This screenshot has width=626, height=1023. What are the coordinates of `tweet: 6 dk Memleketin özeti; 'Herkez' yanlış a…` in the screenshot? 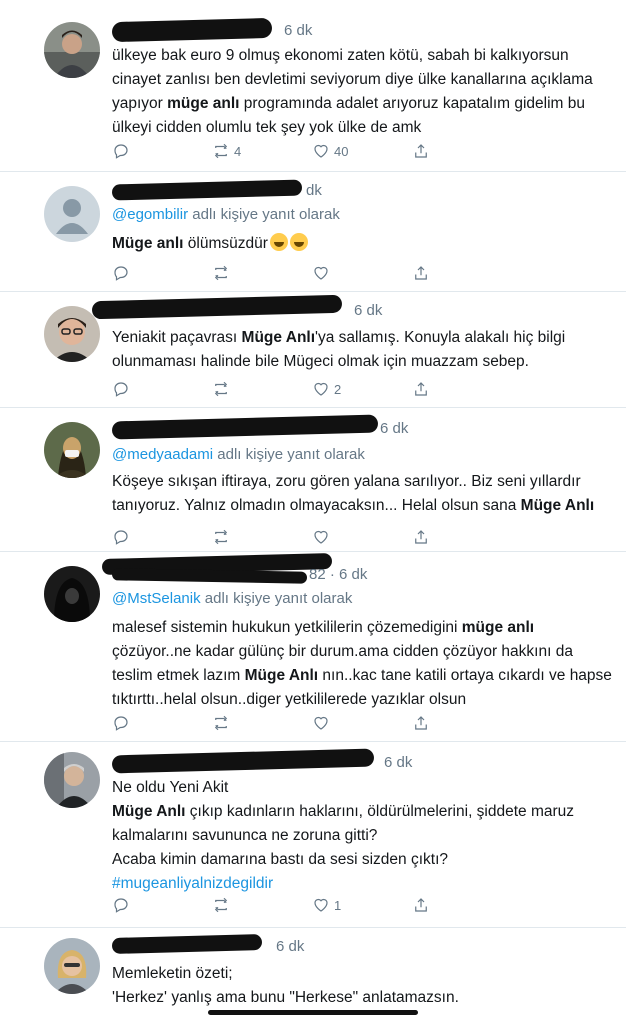 It's located at (313, 975).